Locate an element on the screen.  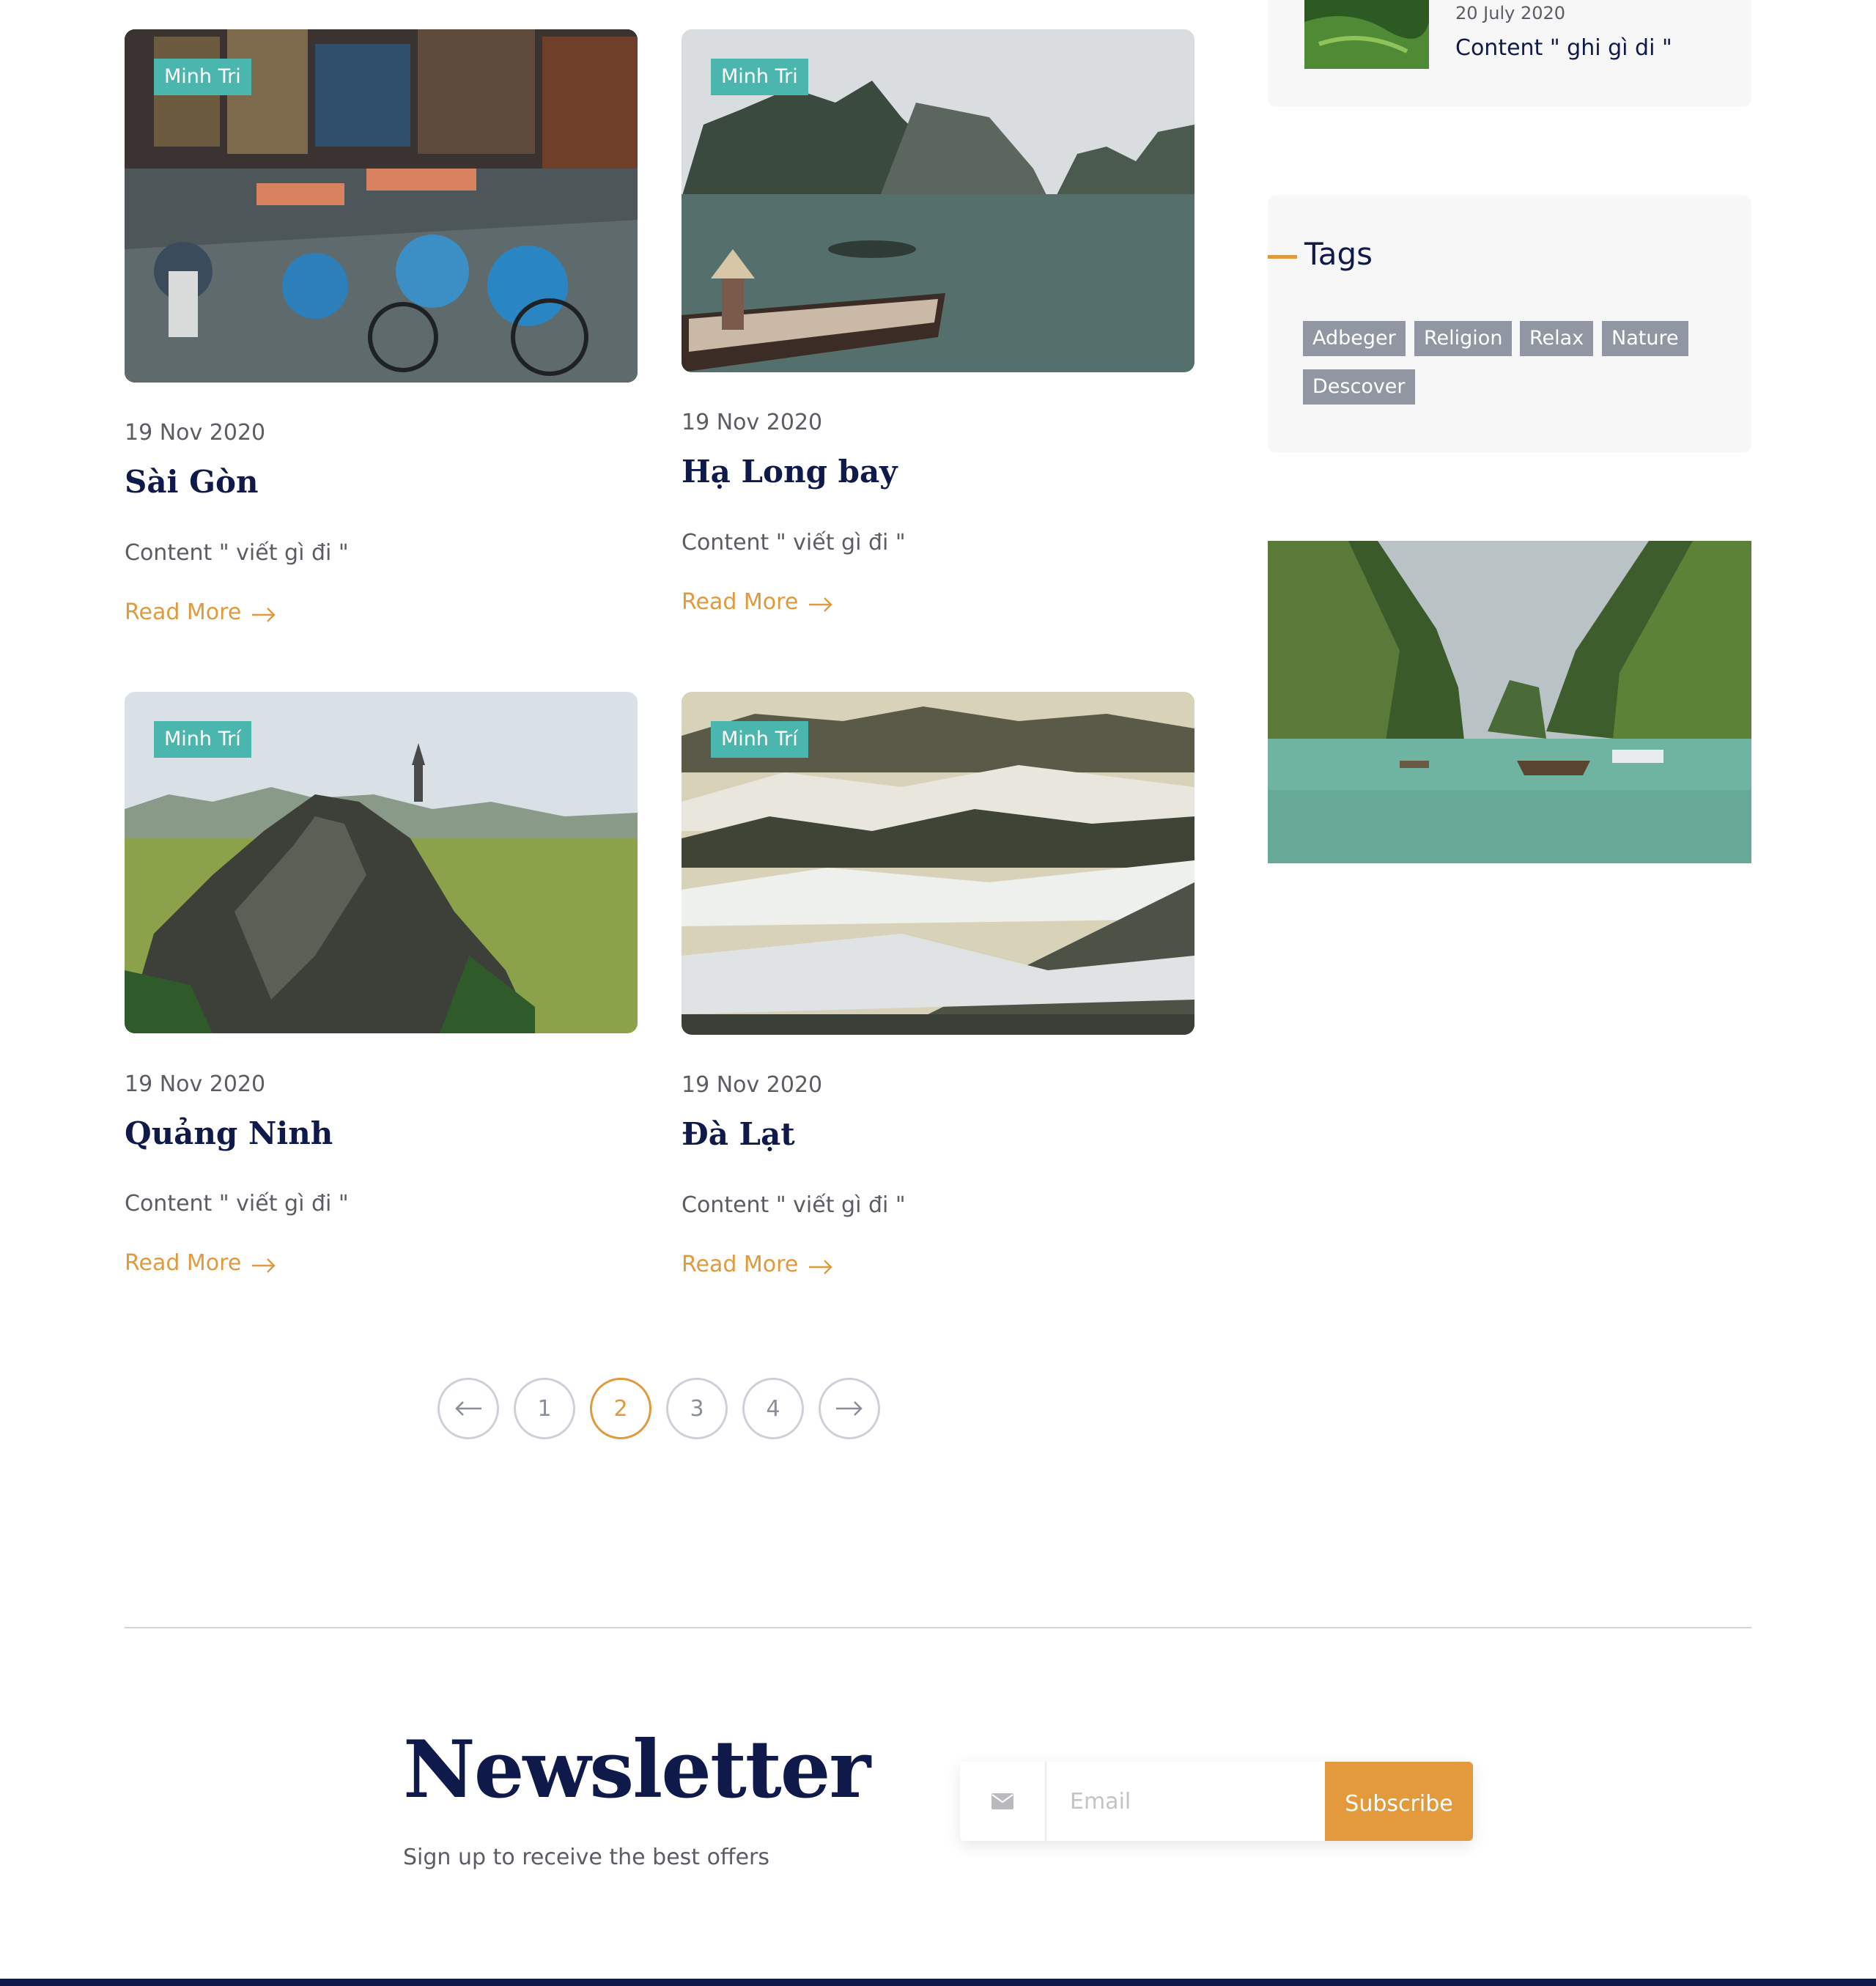
newsletter-subtitle: Sign up to receive the best offers is located at coordinates (586, 1857).